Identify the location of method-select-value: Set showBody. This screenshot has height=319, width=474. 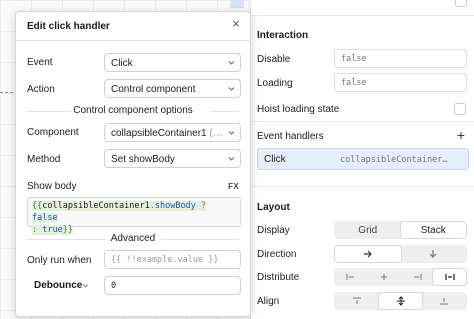
(143, 159).